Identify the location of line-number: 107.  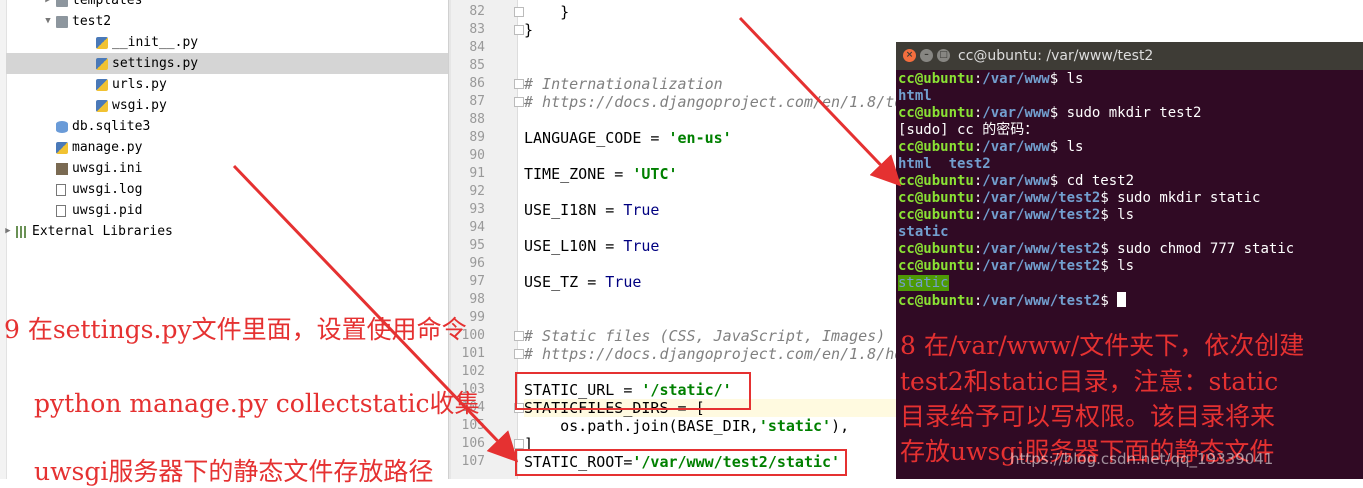
(473, 461).